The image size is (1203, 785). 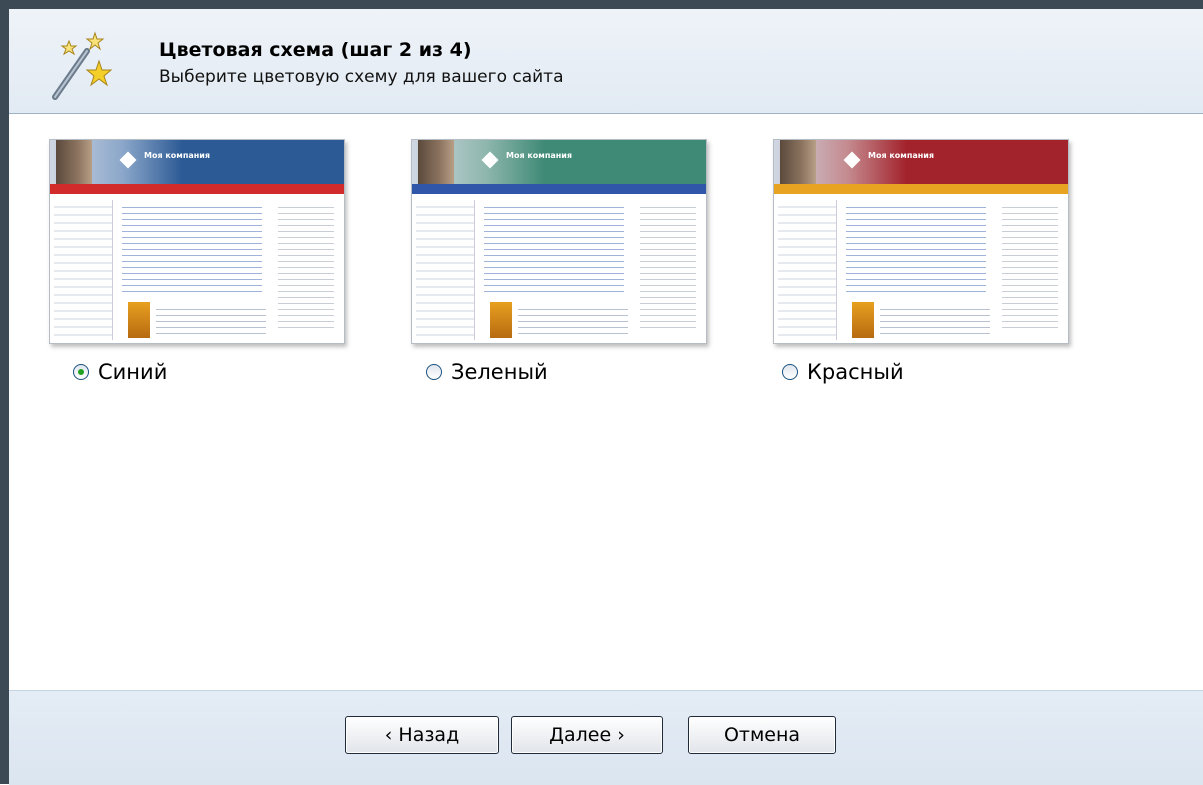 I want to click on scheme-option-green: Моя компания Зеленый, so click(x=561, y=274).